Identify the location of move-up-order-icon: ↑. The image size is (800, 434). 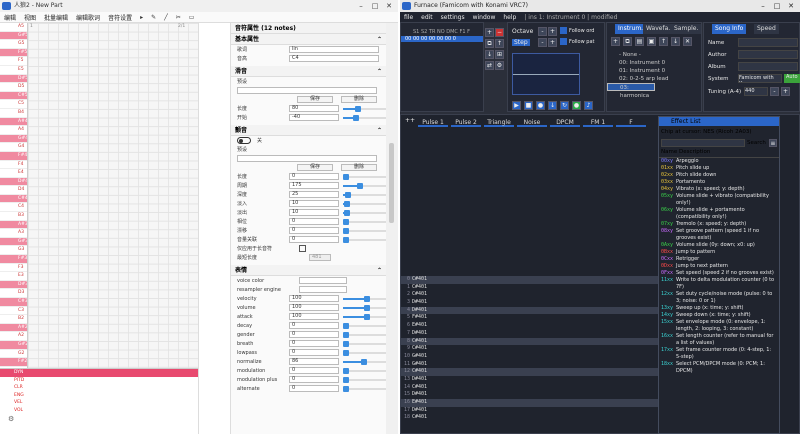
(499, 43).